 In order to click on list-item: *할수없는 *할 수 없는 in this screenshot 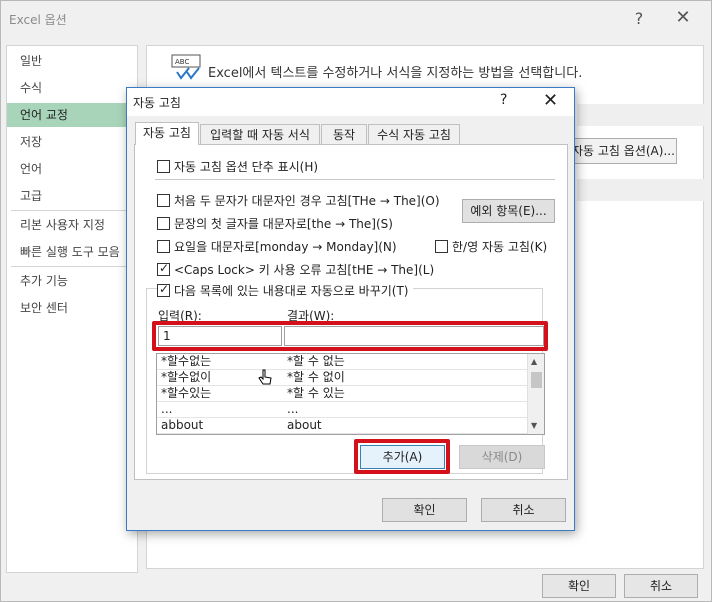, I will do `click(342, 362)`.